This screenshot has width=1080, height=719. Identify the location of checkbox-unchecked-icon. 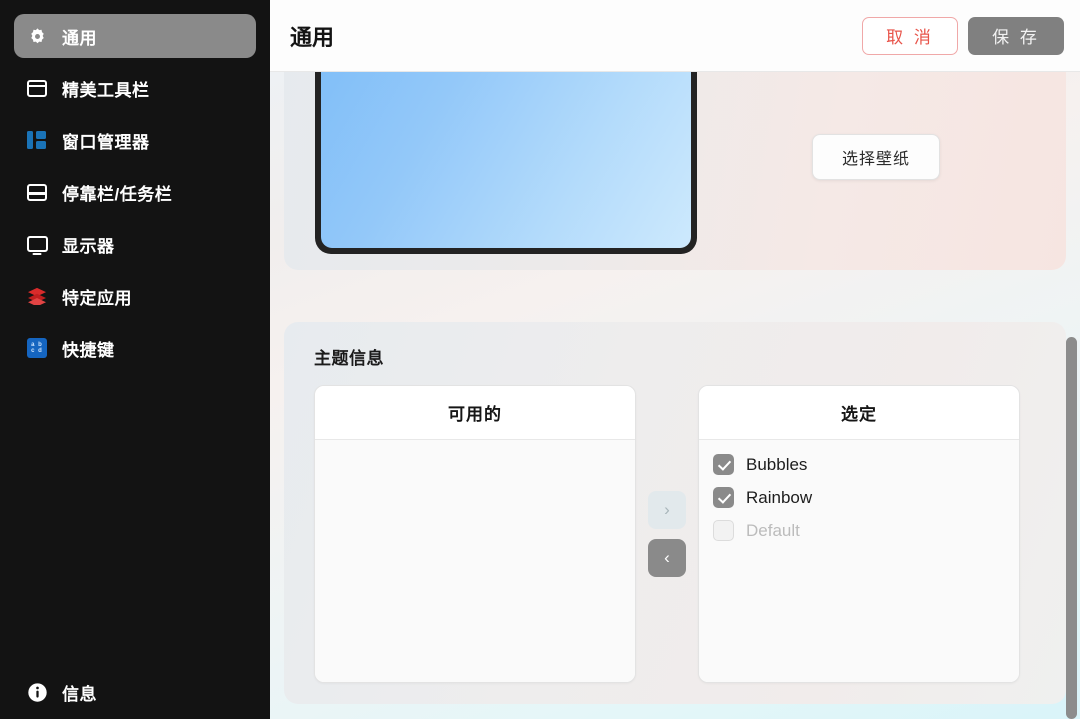
(723, 530).